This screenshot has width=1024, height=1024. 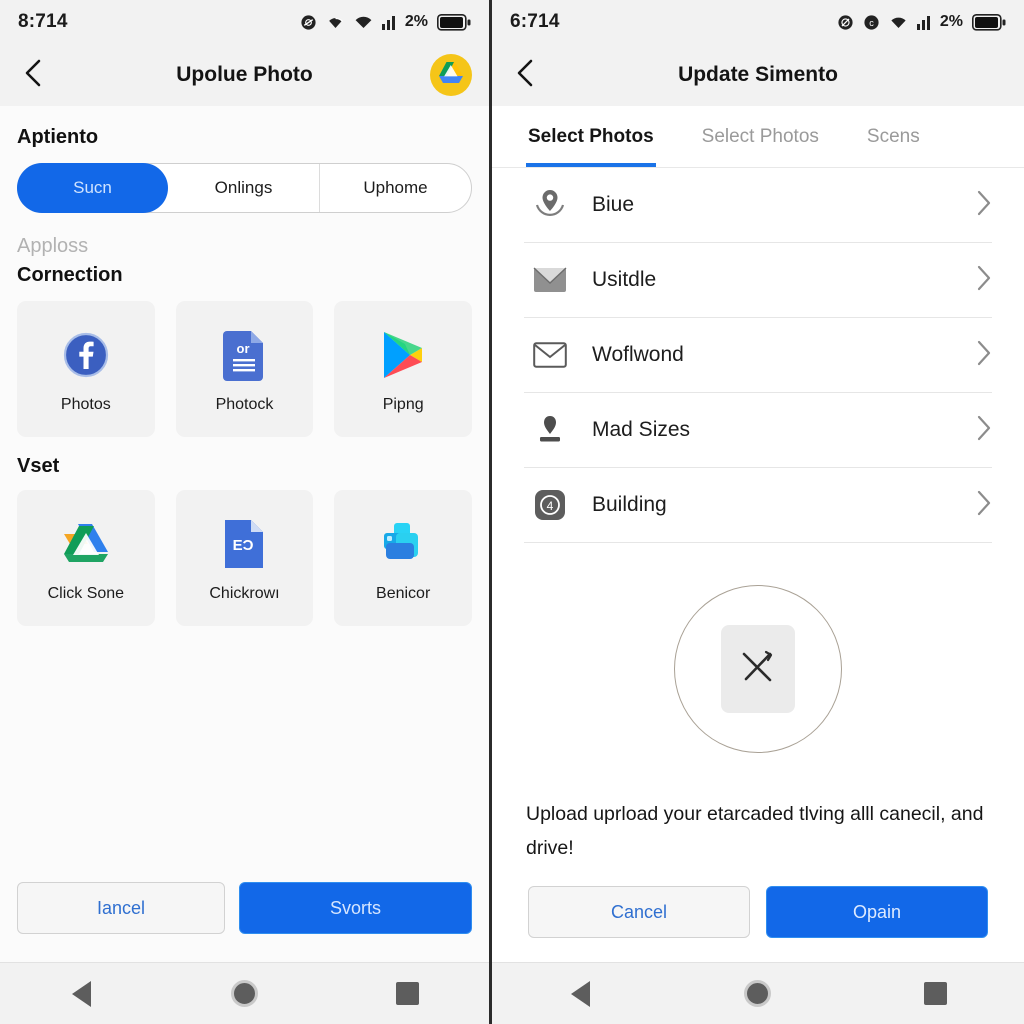 What do you see at coordinates (70, 275) in the screenshot?
I see `section-heading-connection: Cornection` at bounding box center [70, 275].